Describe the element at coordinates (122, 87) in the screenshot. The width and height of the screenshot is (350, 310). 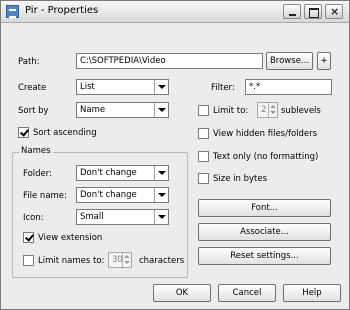
I see `create-select: List` at that location.